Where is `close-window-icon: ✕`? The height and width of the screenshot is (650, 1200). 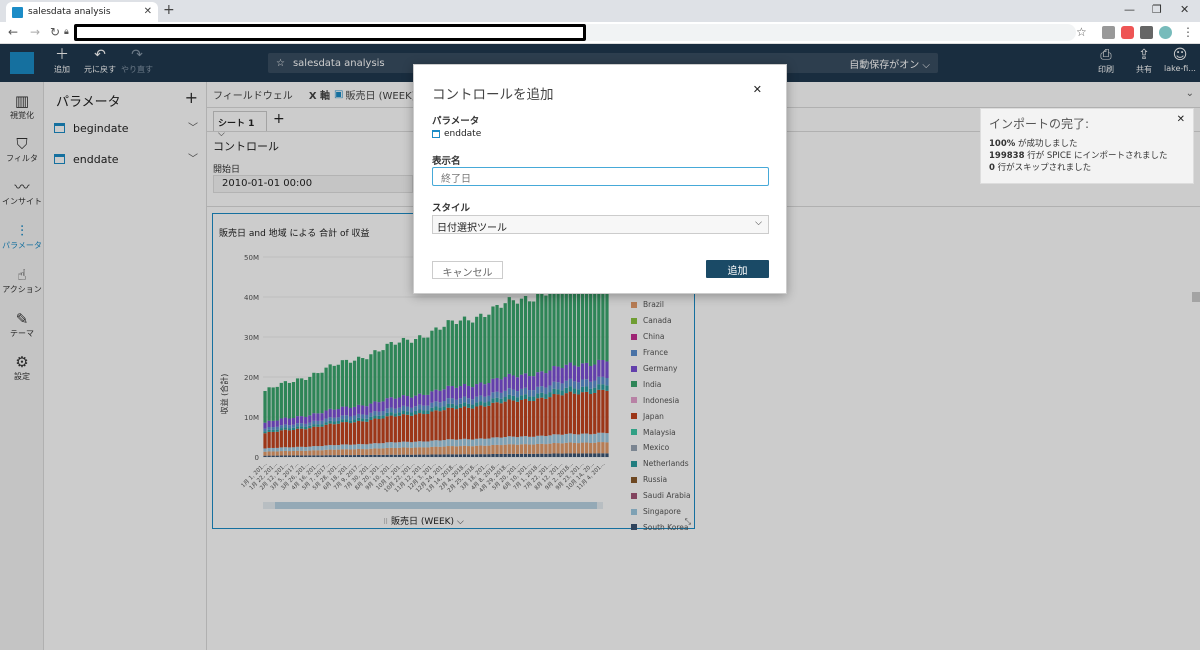 close-window-icon: ✕ is located at coordinates (1184, 9).